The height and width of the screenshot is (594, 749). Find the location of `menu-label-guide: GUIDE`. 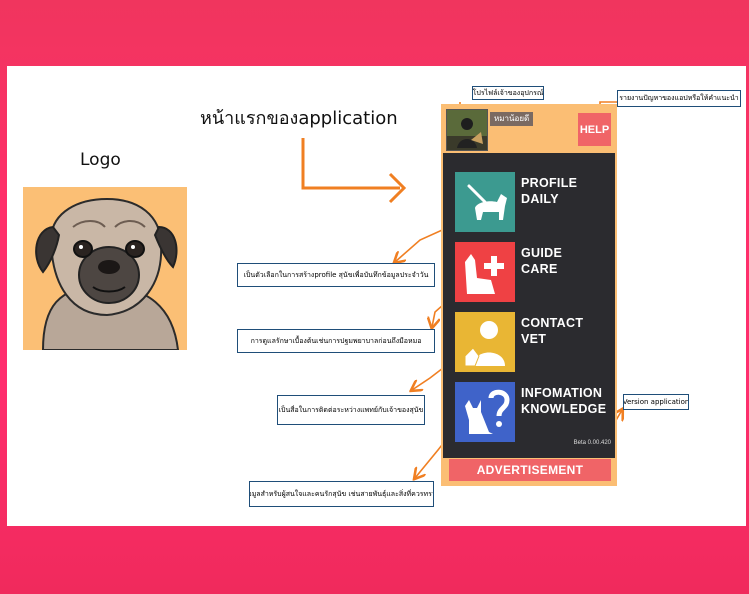

menu-label-guide: GUIDE is located at coordinates (542, 253).